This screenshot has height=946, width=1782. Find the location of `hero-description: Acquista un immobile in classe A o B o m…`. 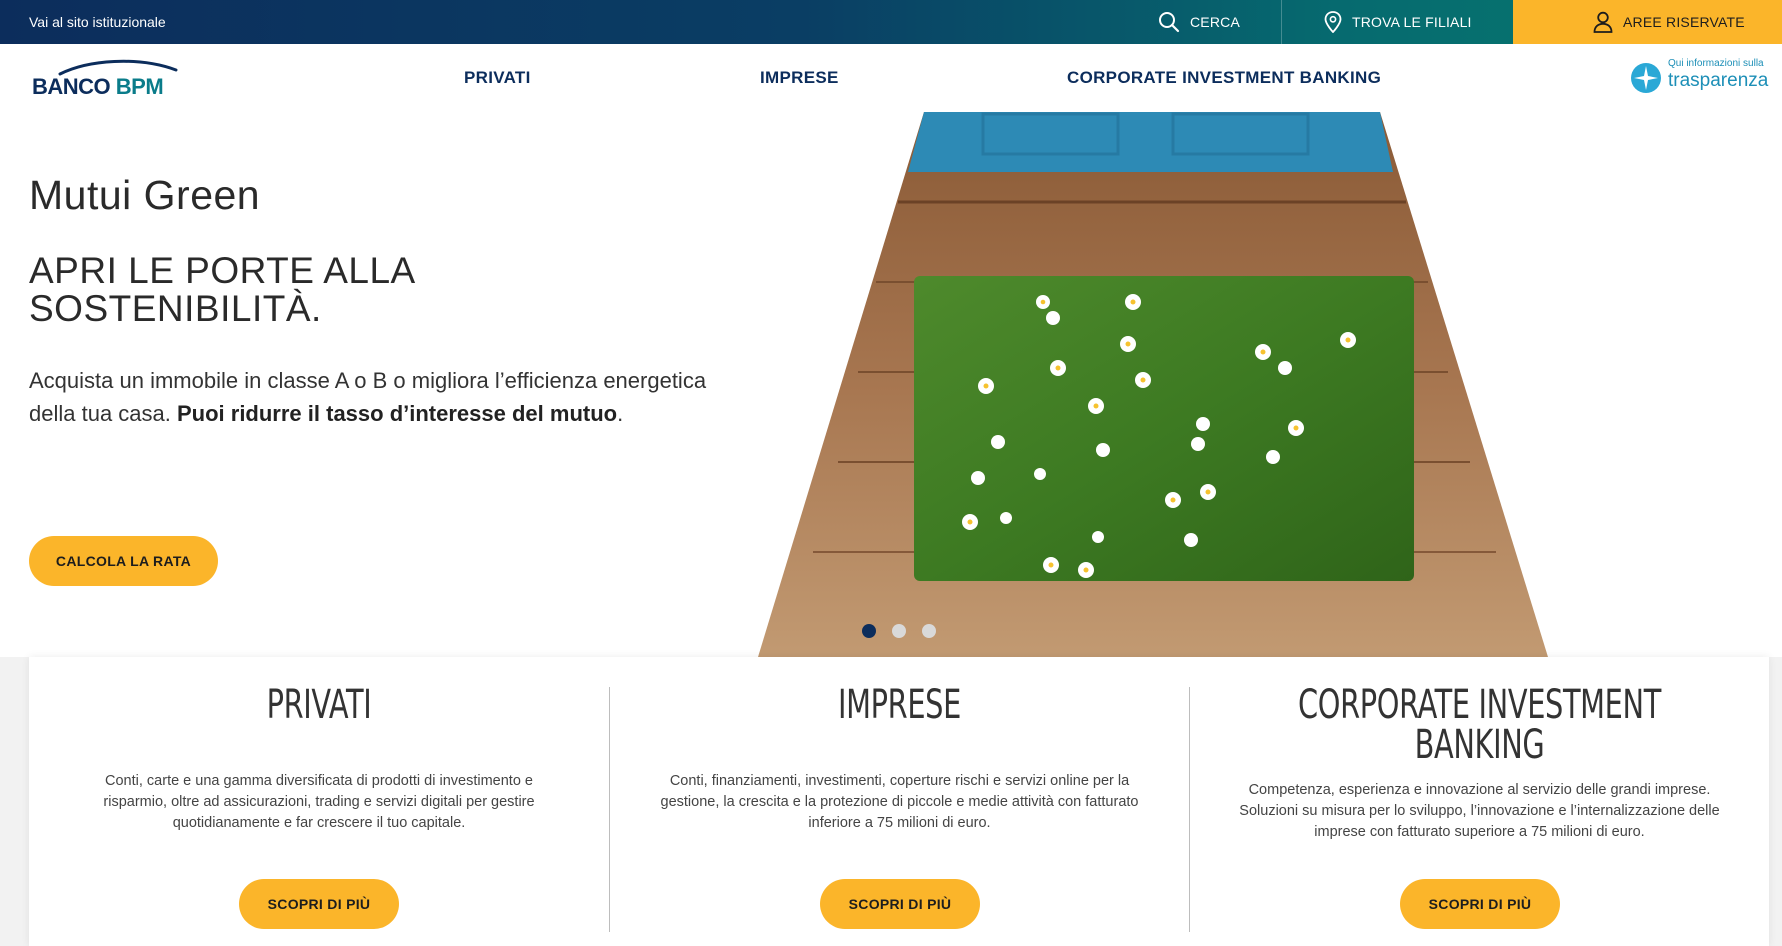

hero-description: Acquista un immobile in classe A o B o m… is located at coordinates (389, 397).